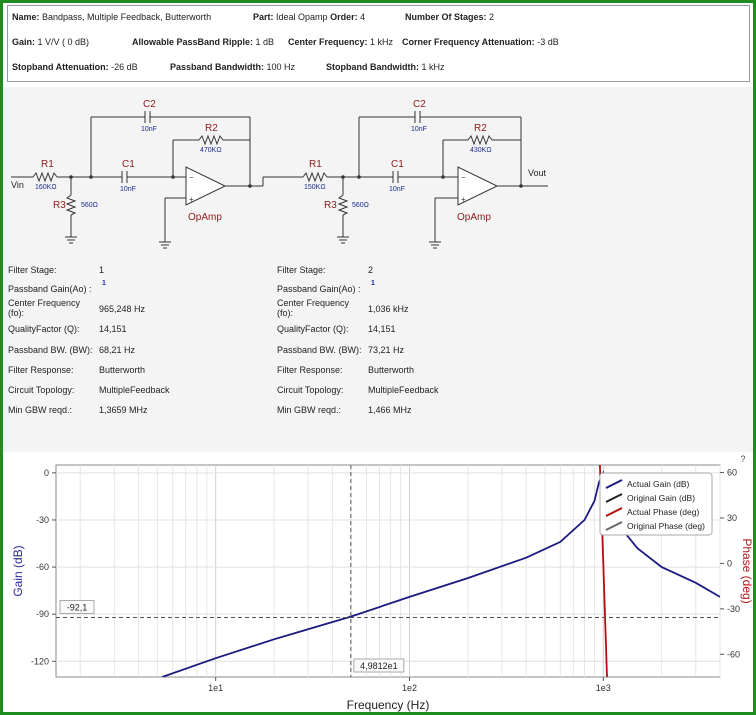  I want to click on vin-label: Vin, so click(17, 185).